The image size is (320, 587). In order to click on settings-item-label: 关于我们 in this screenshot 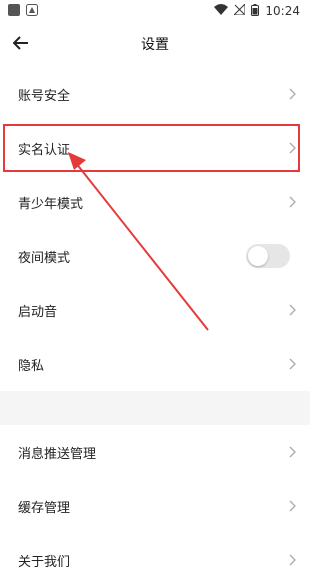, I will do `click(44, 562)`.